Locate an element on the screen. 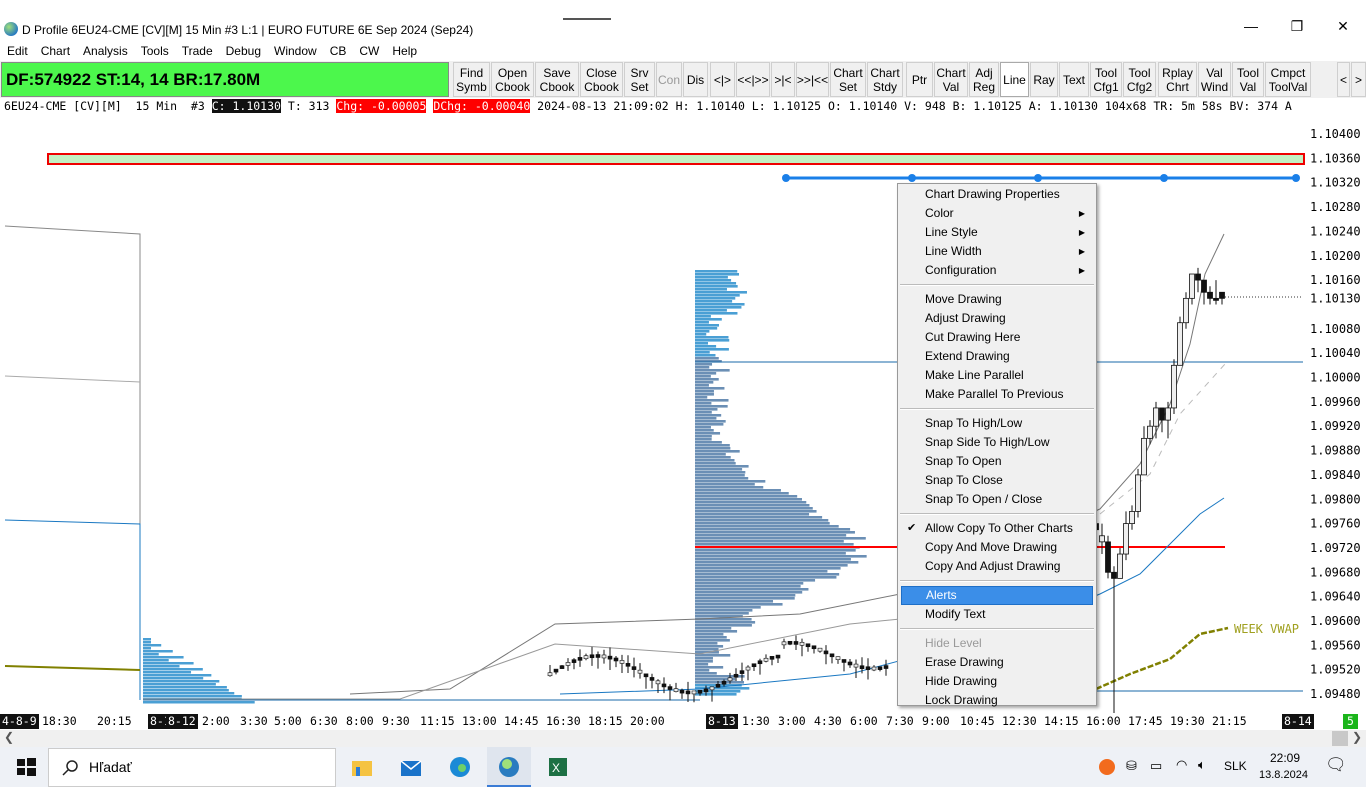  tray-app-icon is located at coordinates (1107, 767).